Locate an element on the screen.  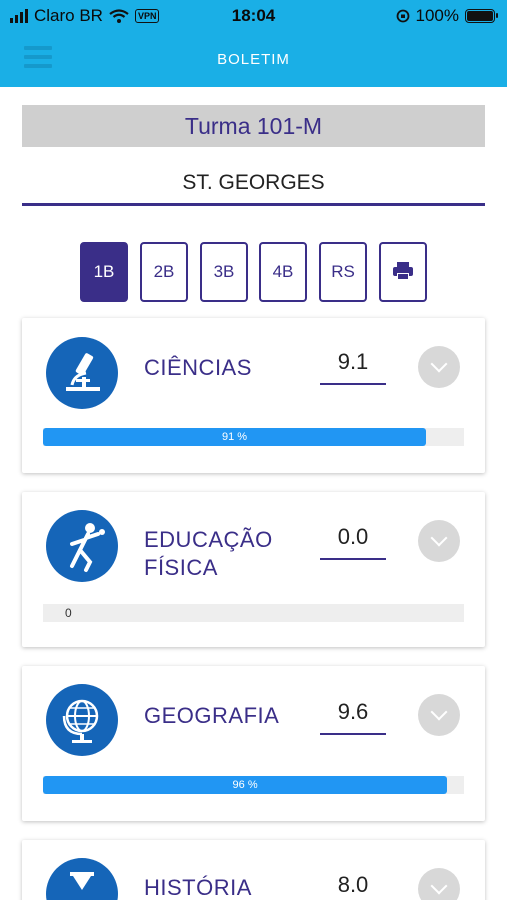
page-title: BOLETIM is located at coordinates (253, 59).